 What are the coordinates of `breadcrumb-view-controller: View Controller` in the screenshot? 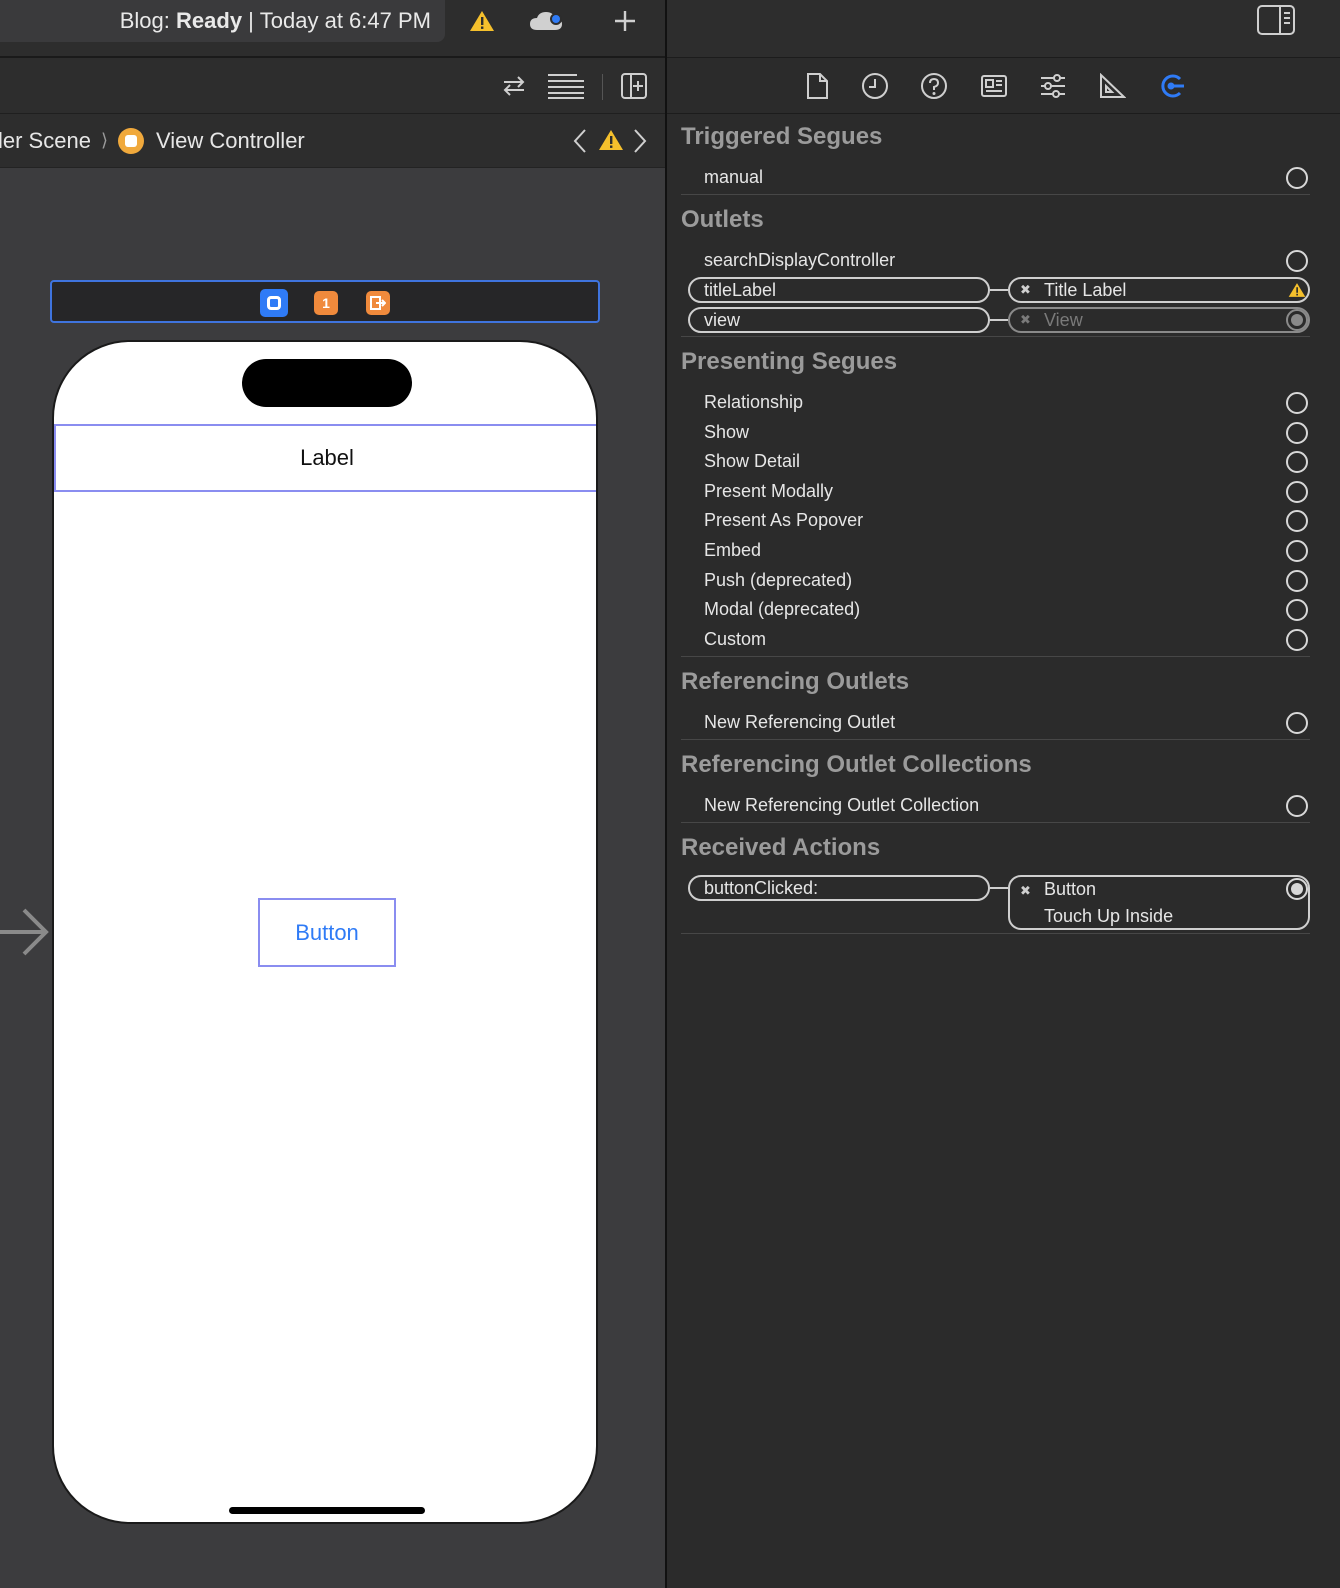 It's located at (230, 141).